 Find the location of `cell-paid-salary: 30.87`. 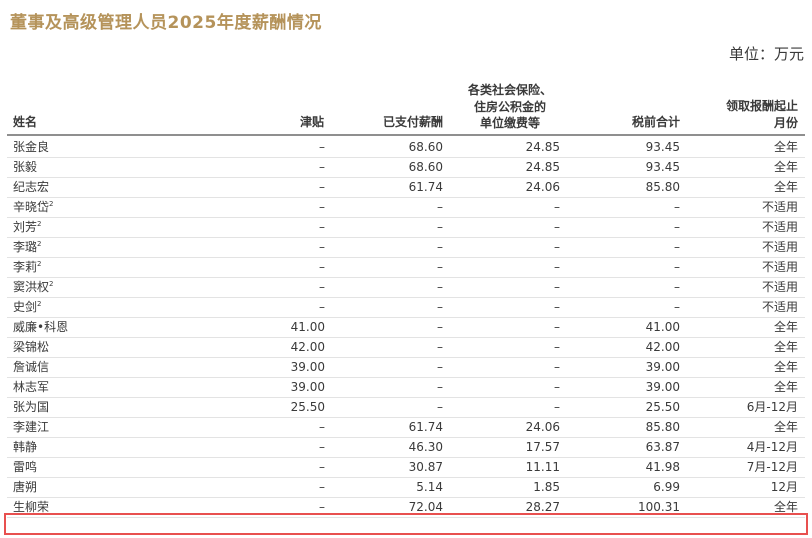

cell-paid-salary: 30.87 is located at coordinates (425, 467).